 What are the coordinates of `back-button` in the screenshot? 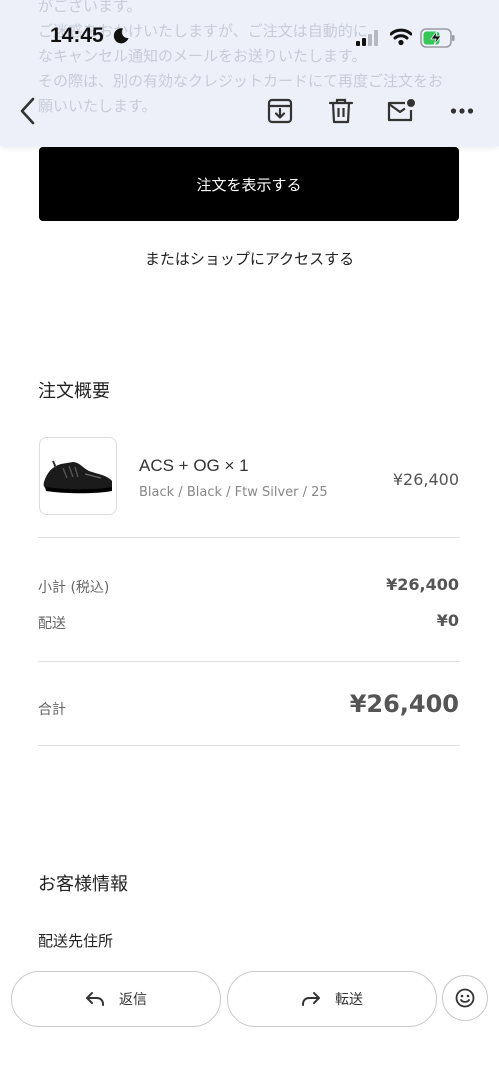 It's located at (28, 111).